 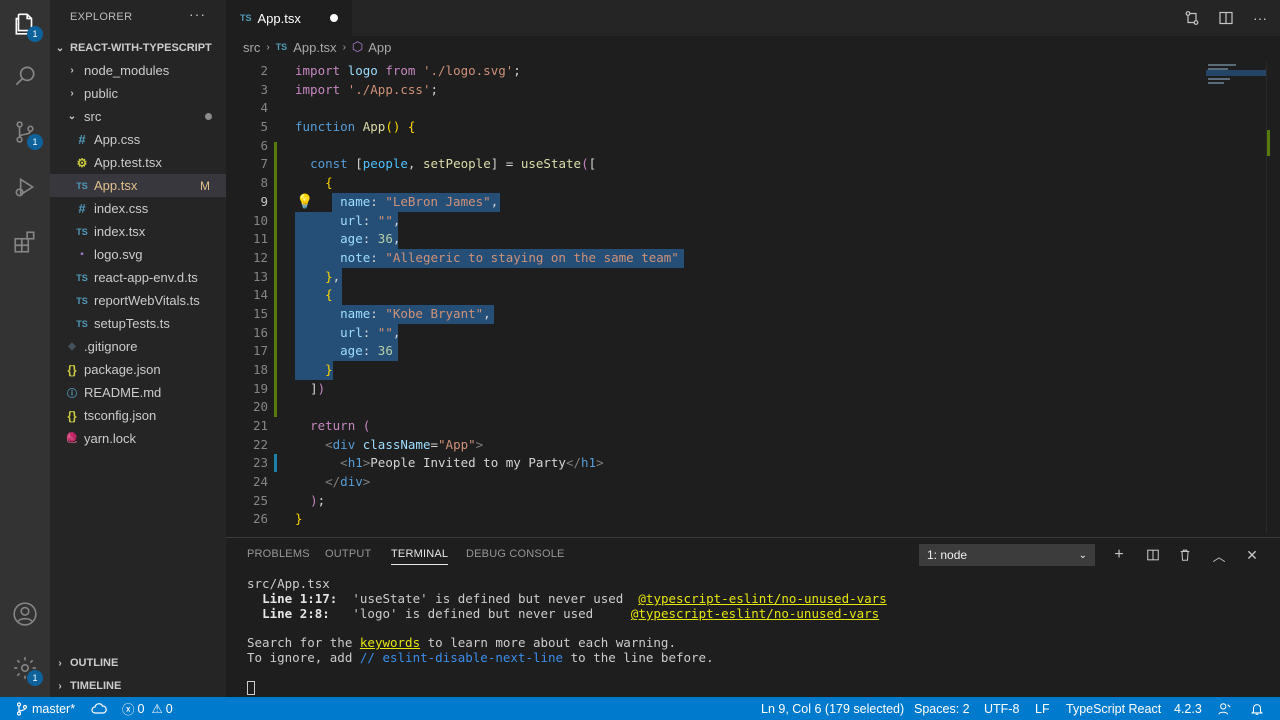 What do you see at coordinates (72, 369) in the screenshot?
I see `json-file-icon: {}` at bounding box center [72, 369].